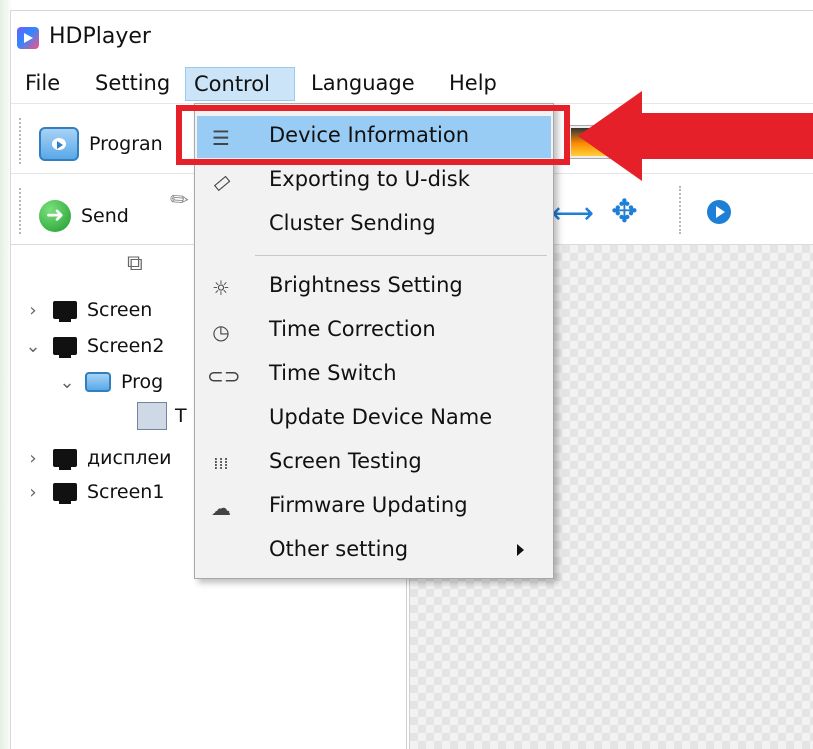 Image resolution: width=813 pixels, height=749 pixels. I want to click on menu-item-exporting-to-u-disk: ▭ Exporting to U-disk, so click(374, 181).